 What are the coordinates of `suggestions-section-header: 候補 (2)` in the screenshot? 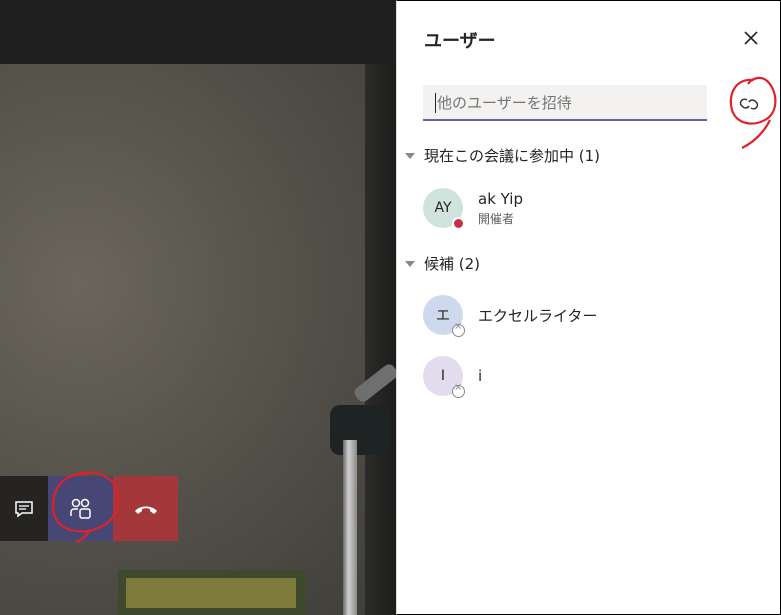 It's located at (442, 263).